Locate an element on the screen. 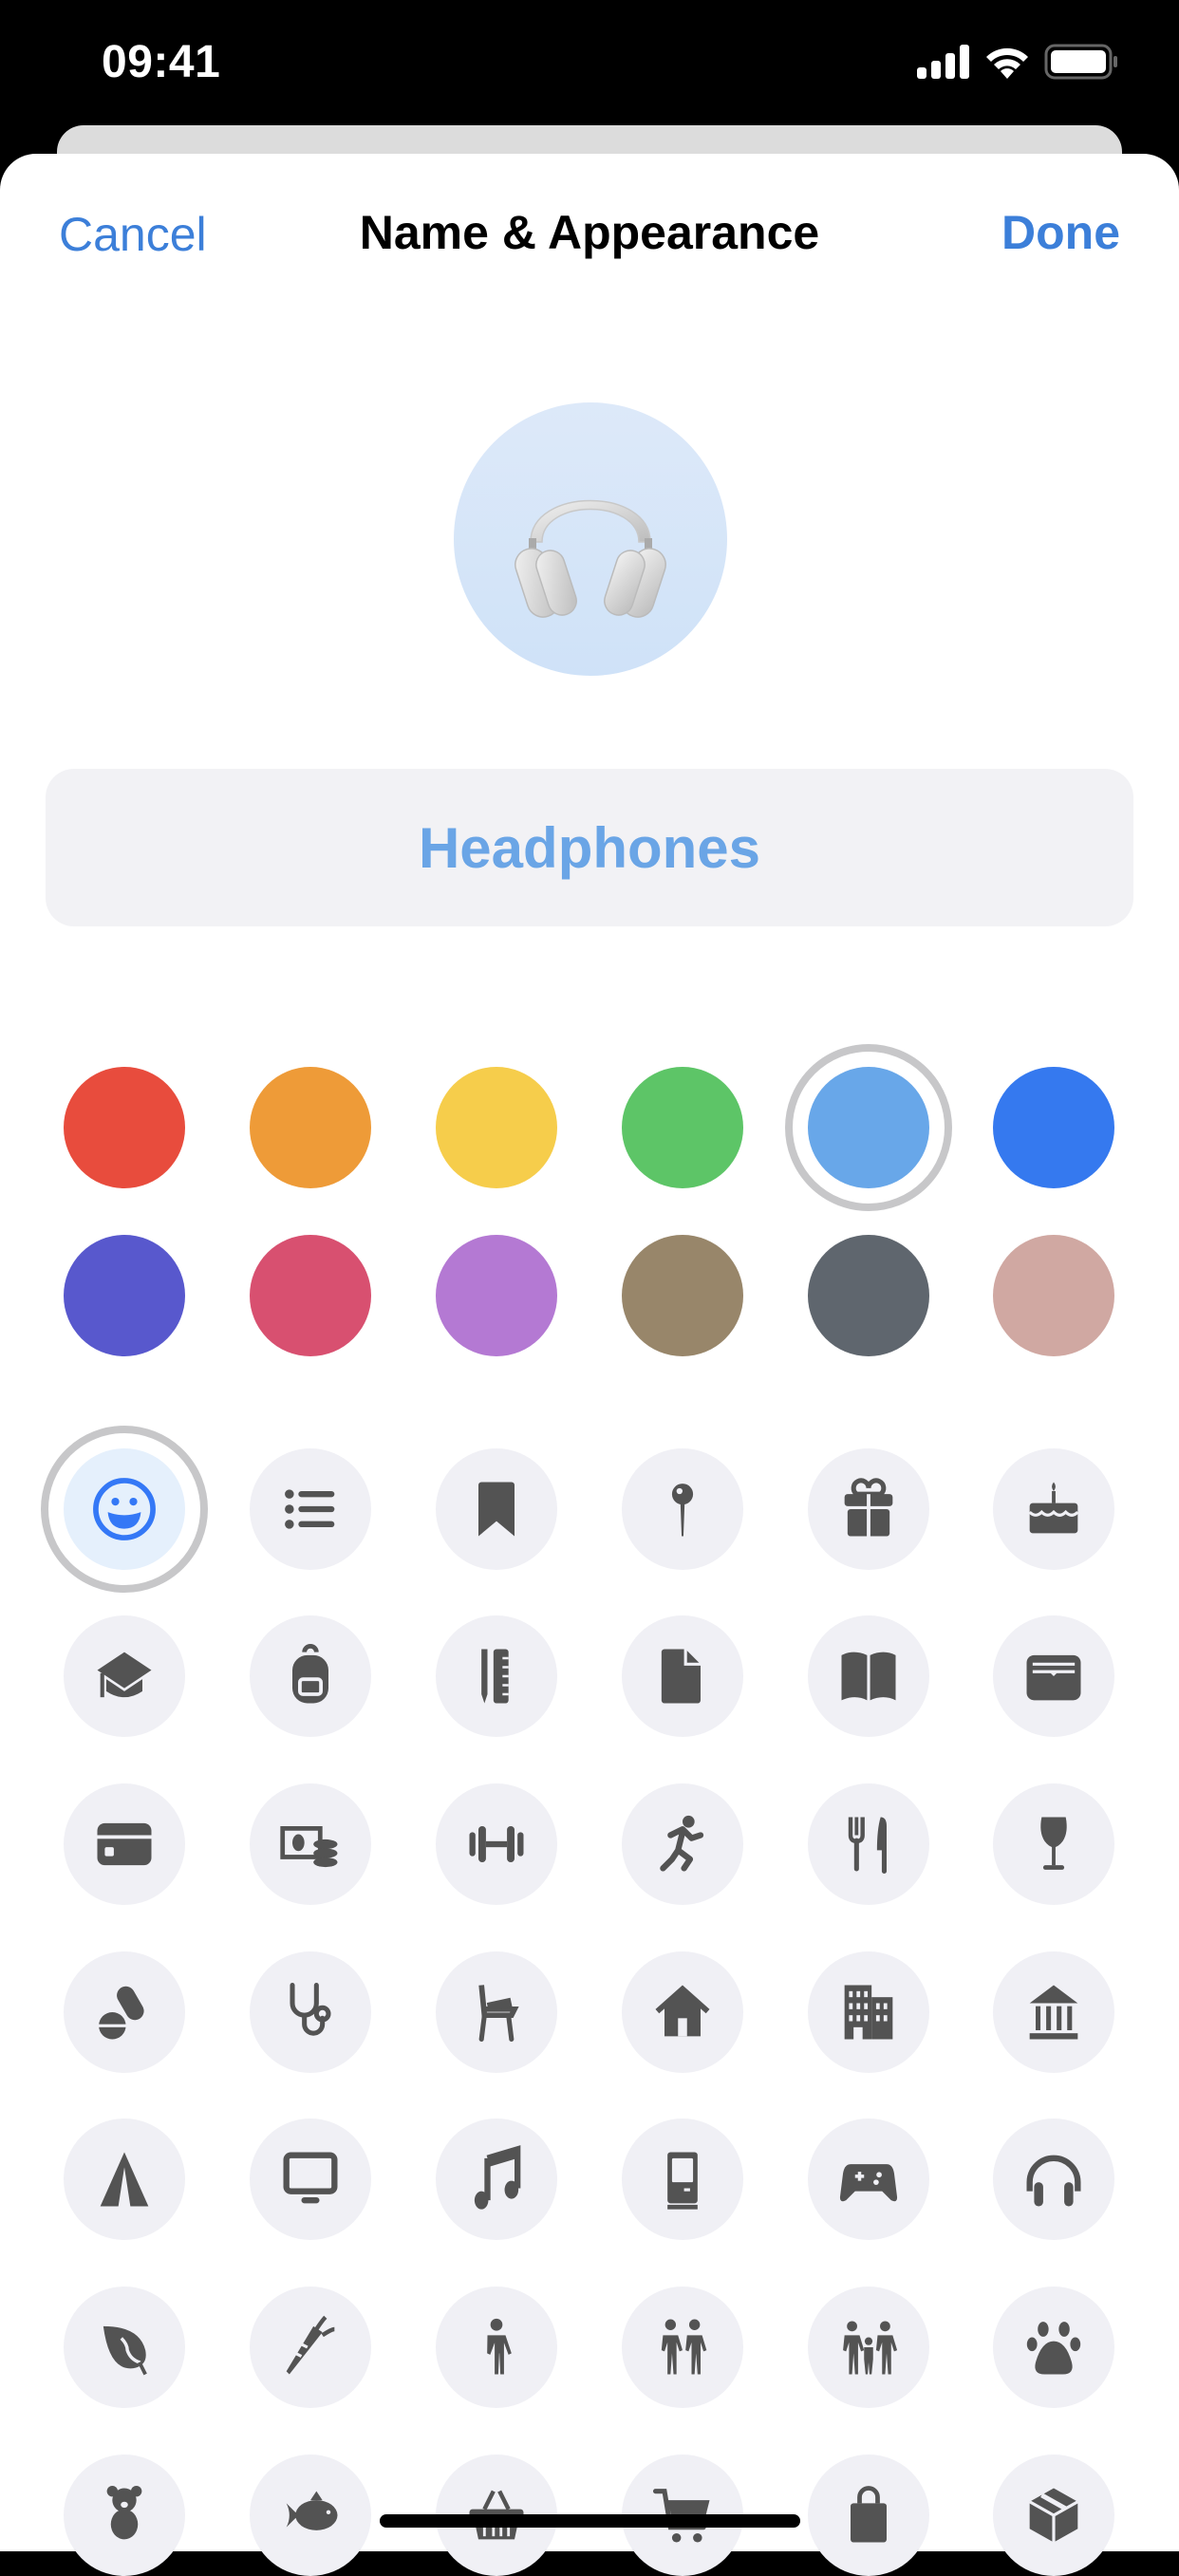 The width and height of the screenshot is (1179, 2576). two-people-icon is located at coordinates (684, 2347).